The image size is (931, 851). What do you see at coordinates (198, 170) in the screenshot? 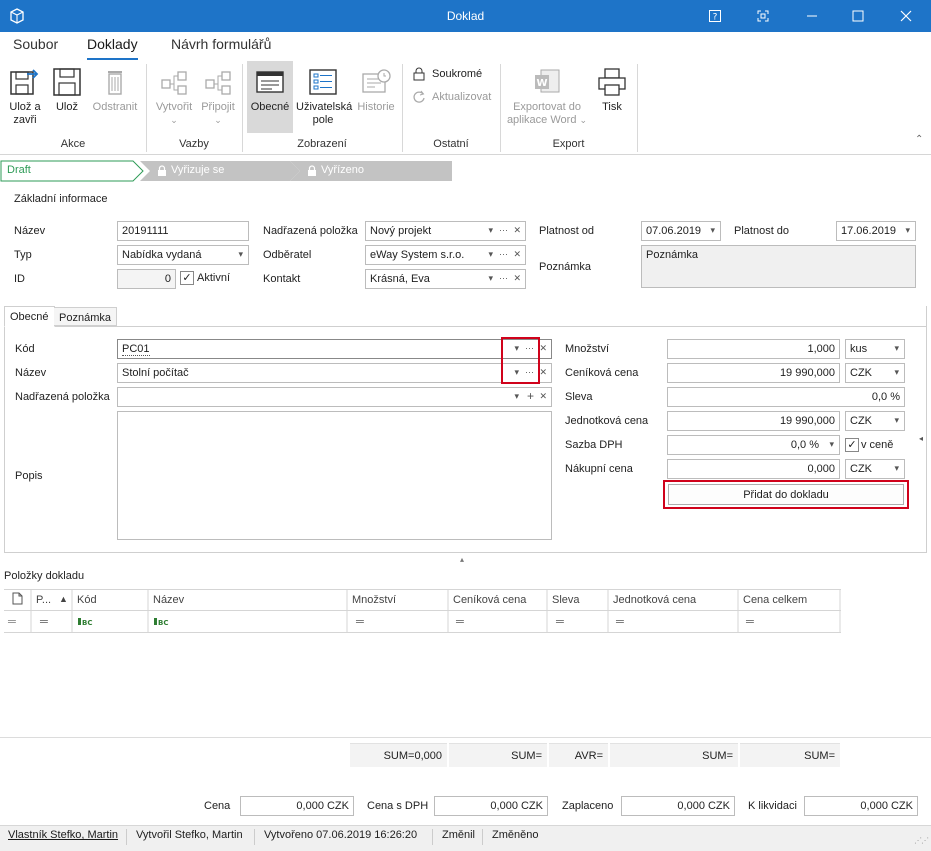
I see `workflow-step-label: Vyřizuje se` at bounding box center [198, 170].